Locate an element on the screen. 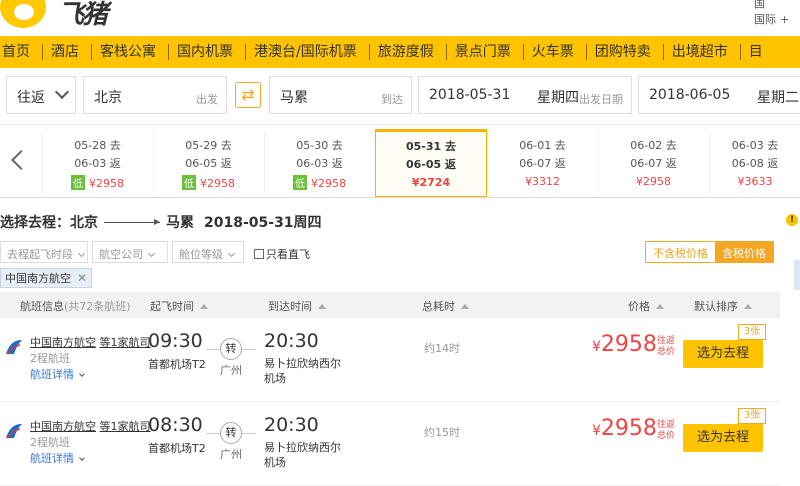  route-title: 选择去程：北京 马累 2018-05-31周四 is located at coordinates (161, 222).